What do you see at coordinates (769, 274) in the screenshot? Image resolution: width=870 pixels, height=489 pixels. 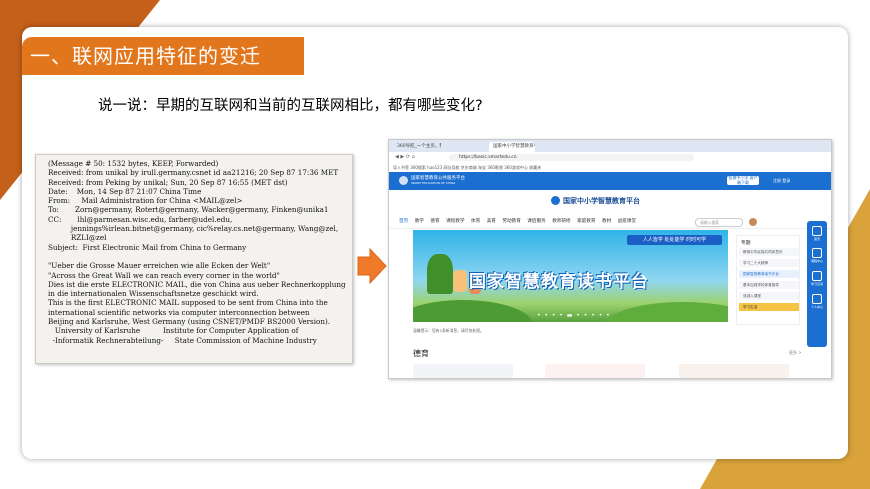 I see `topic-item: 国家智慧教育读书平台` at bounding box center [769, 274].